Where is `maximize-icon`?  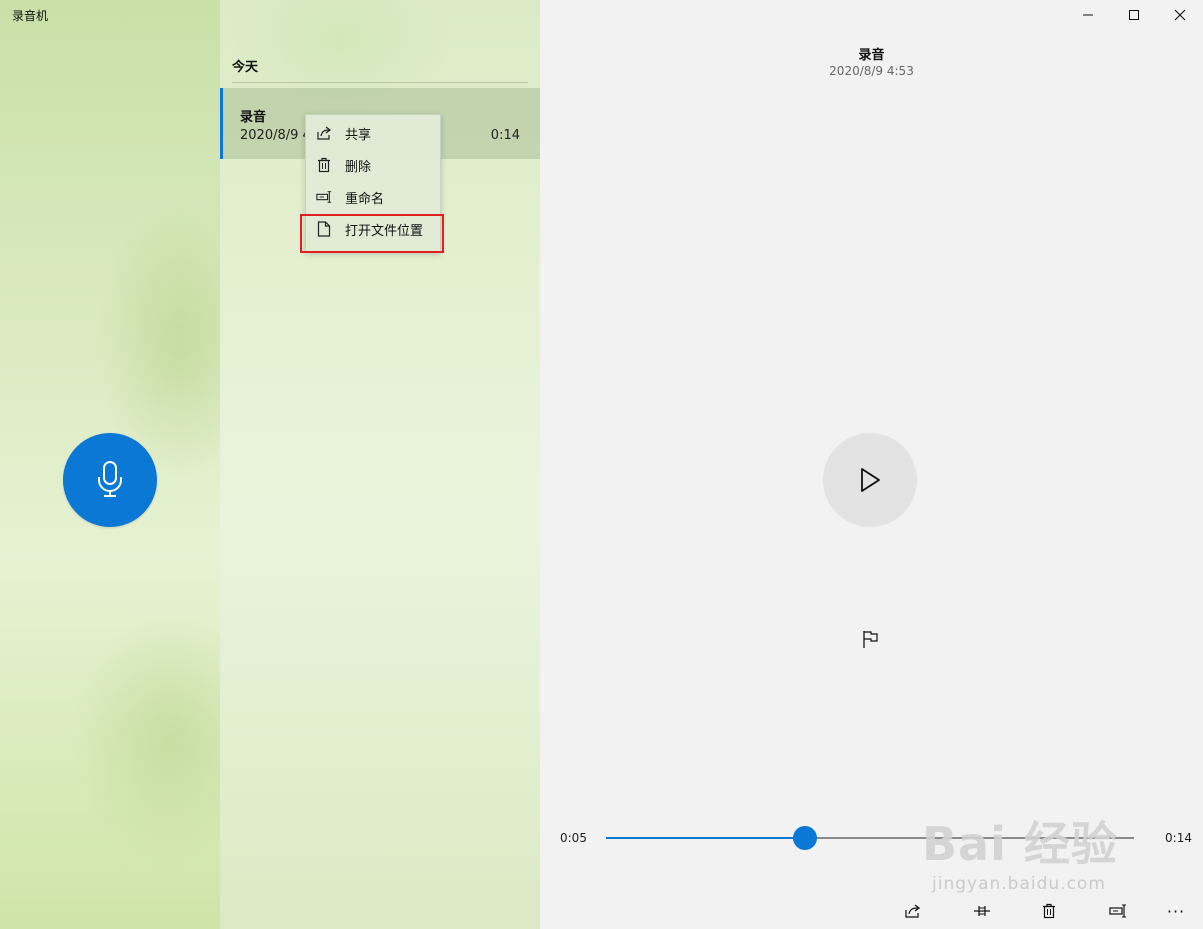
maximize-icon is located at coordinates (1134, 15).